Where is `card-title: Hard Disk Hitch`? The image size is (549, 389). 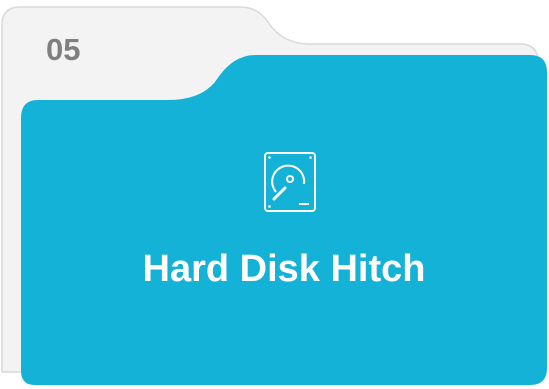 card-title: Hard Disk Hitch is located at coordinates (284, 269).